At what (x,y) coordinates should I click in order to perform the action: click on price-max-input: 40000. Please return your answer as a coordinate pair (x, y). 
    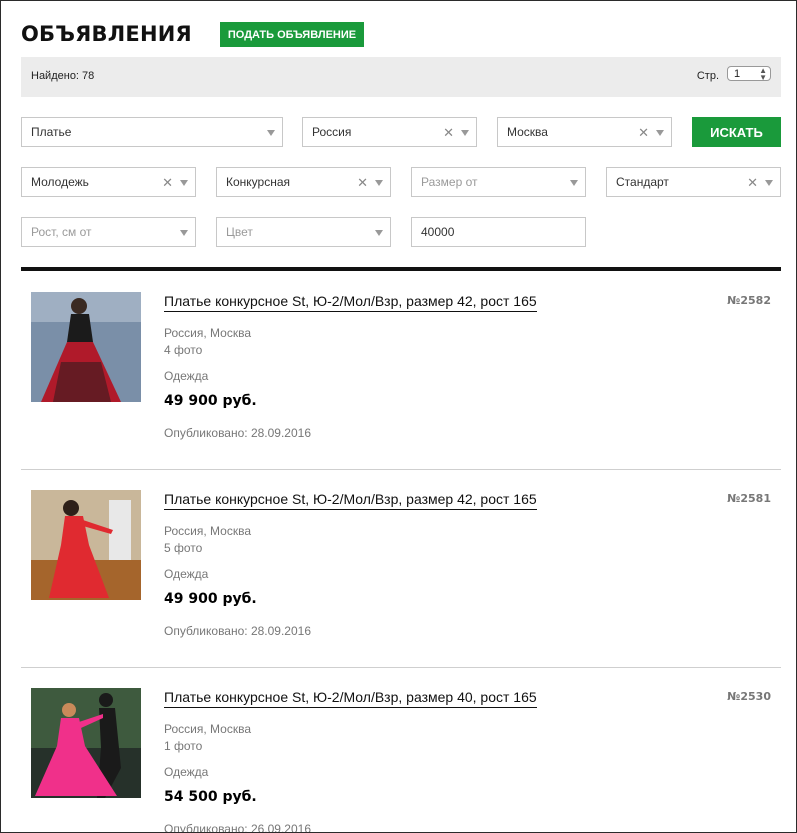
    Looking at the image, I should click on (498, 232).